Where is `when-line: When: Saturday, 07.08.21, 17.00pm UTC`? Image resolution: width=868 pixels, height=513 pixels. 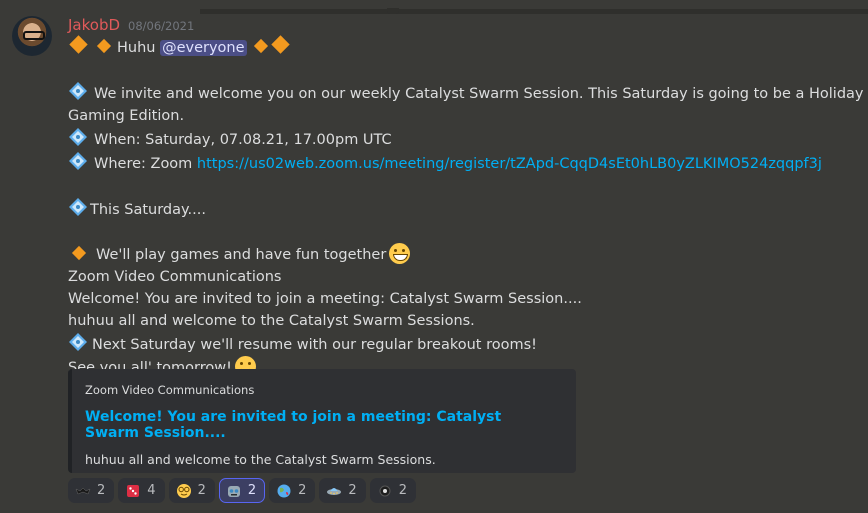 when-line: When: Saturday, 07.08.21, 17.00pm UTC is located at coordinates (458, 139).